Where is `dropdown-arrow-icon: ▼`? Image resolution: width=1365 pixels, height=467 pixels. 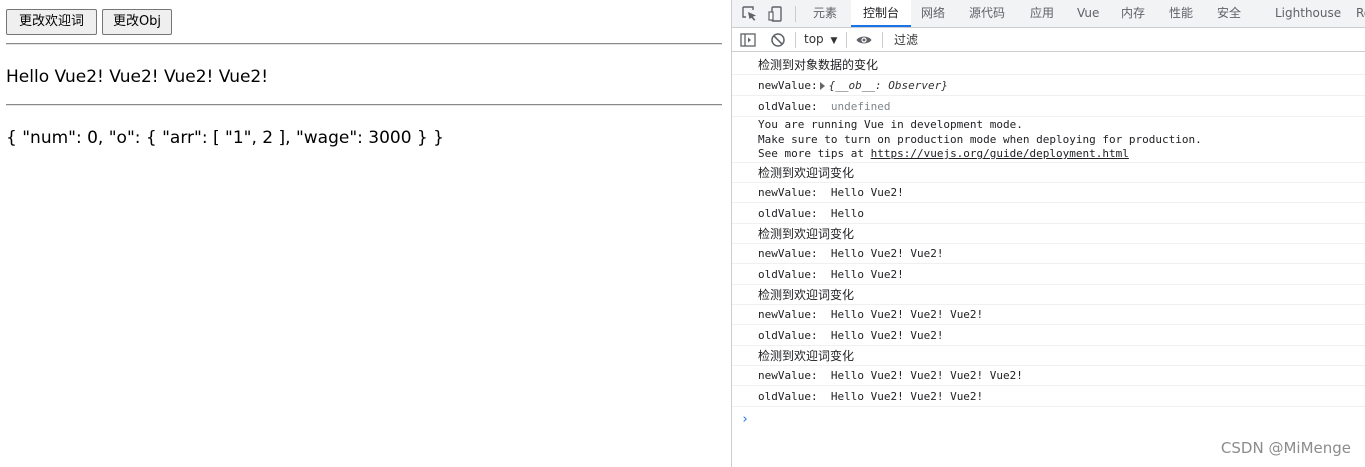 dropdown-arrow-icon: ▼ is located at coordinates (834, 41).